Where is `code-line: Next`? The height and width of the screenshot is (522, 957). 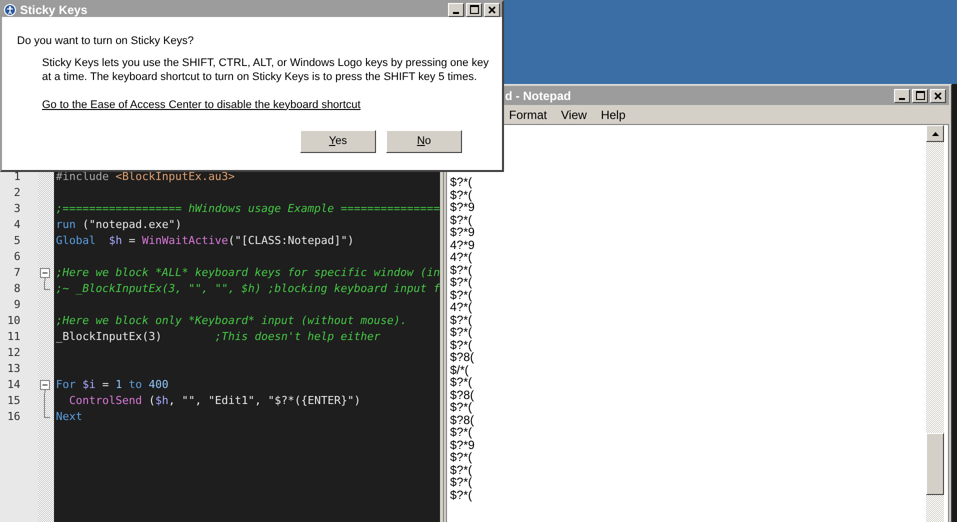 code-line: Next is located at coordinates (69, 416).